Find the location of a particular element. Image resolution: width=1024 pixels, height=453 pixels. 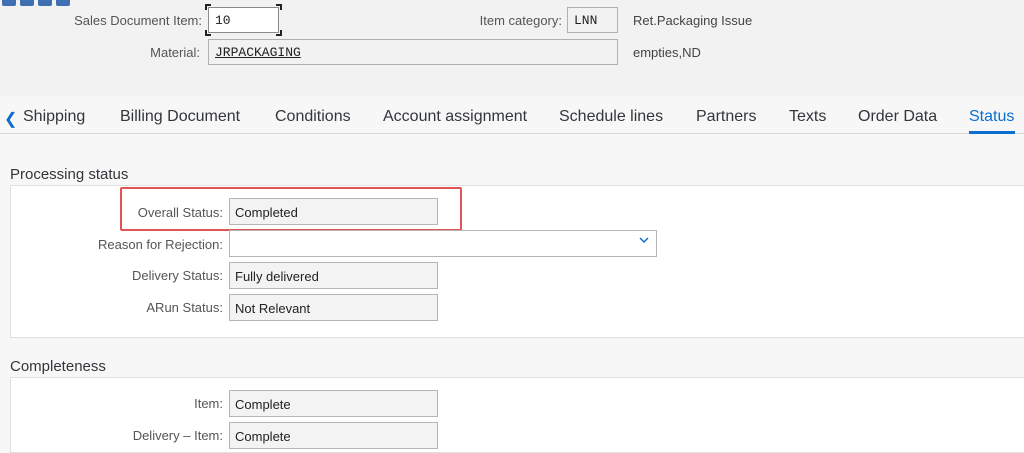

sales-document-item-label: Sales Document Item: is located at coordinates (138, 20).